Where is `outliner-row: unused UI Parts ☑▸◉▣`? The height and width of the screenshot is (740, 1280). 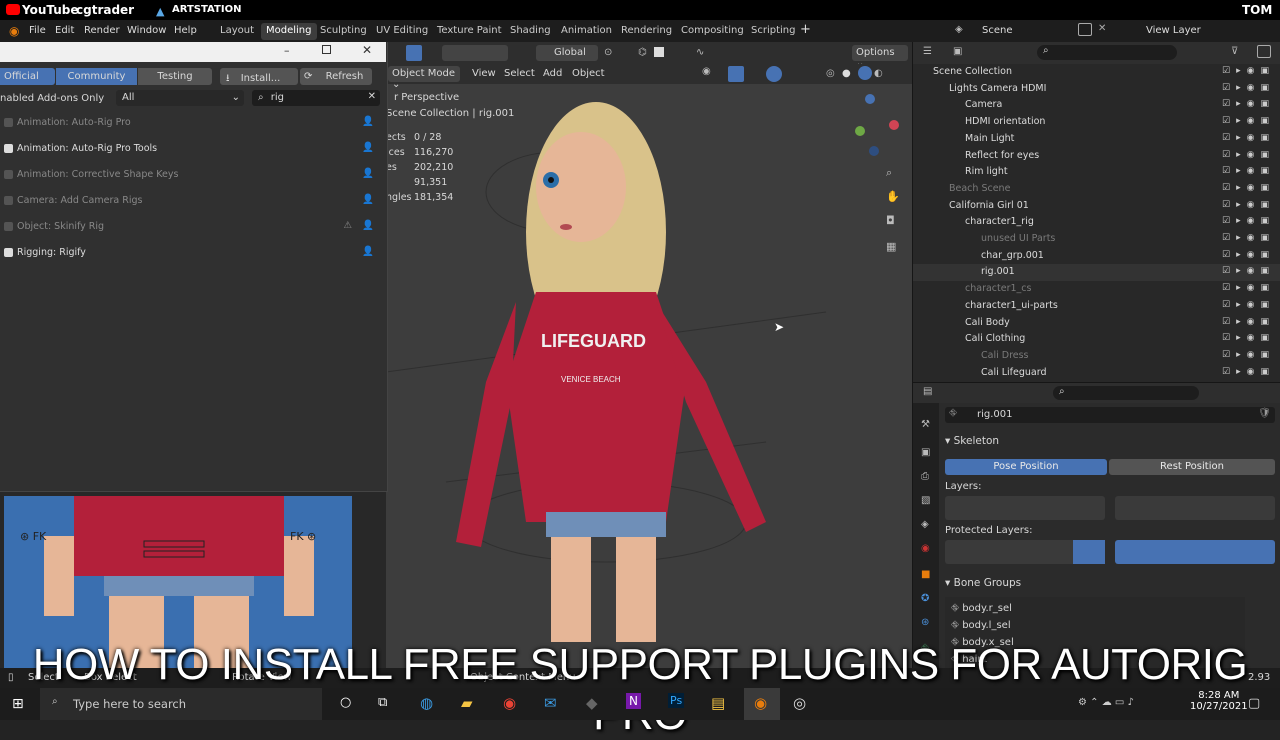
outliner-row: unused UI Parts ☑▸◉▣ is located at coordinates (1096, 239).